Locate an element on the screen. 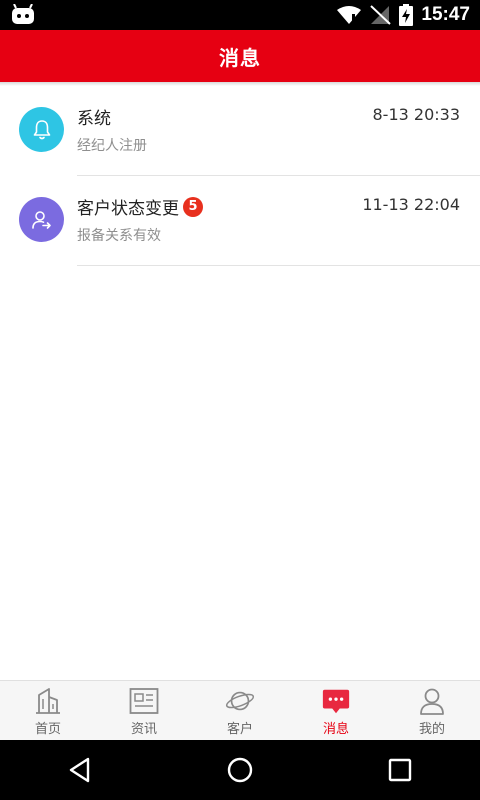  planet-icon is located at coordinates (240, 701).